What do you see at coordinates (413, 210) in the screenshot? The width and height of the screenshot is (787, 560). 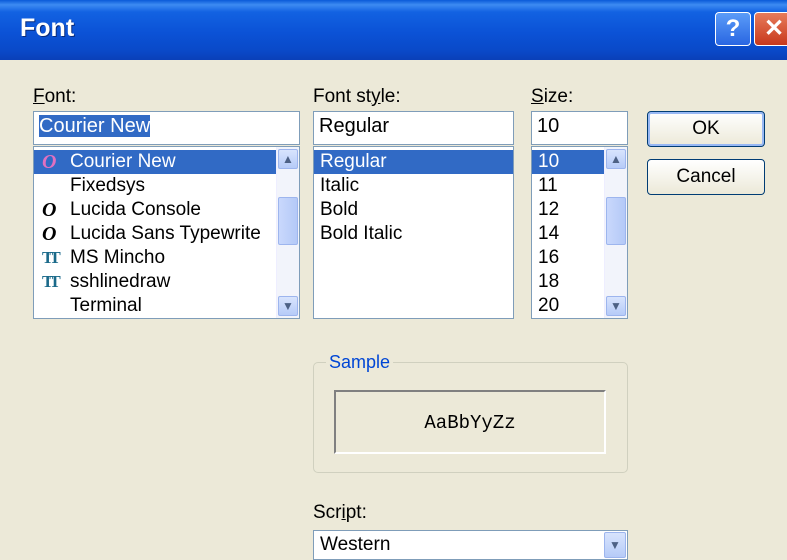 I see `font-style-item: Bold` at bounding box center [413, 210].